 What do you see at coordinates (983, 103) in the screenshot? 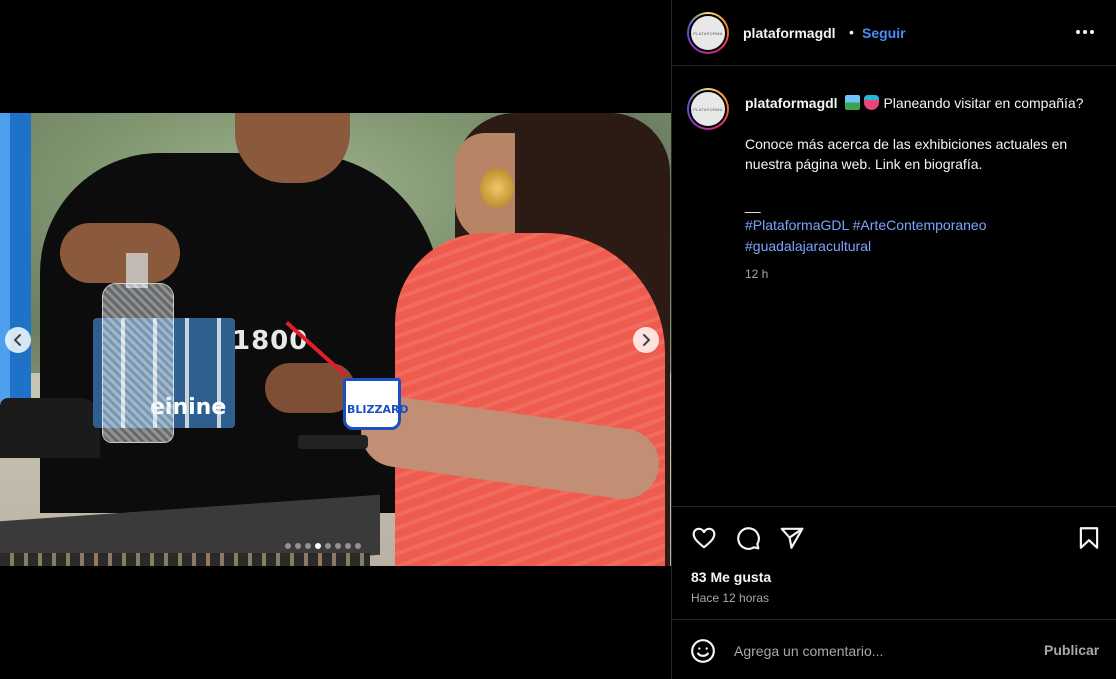
I see `caption-line-1: Planeando visitar en compañía?` at bounding box center [983, 103].